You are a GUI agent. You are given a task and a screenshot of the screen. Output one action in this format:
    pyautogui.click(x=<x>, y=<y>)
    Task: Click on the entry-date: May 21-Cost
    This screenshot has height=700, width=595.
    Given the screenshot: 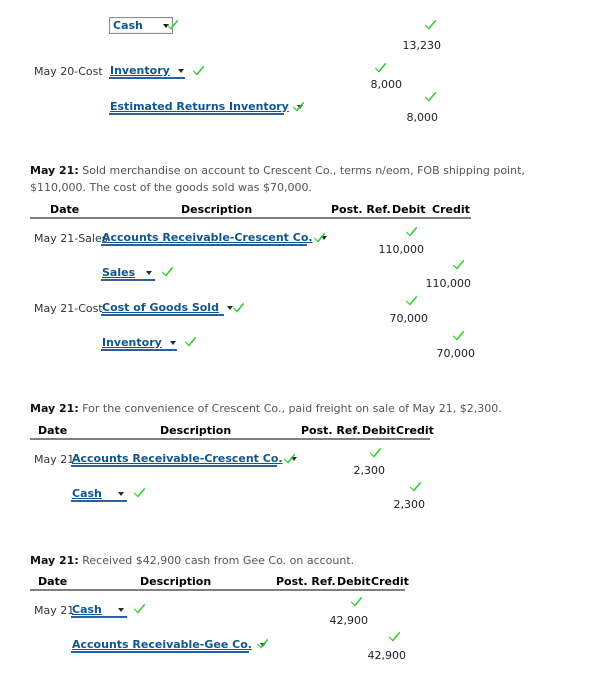 What is the action you would take?
    pyautogui.click(x=68, y=308)
    